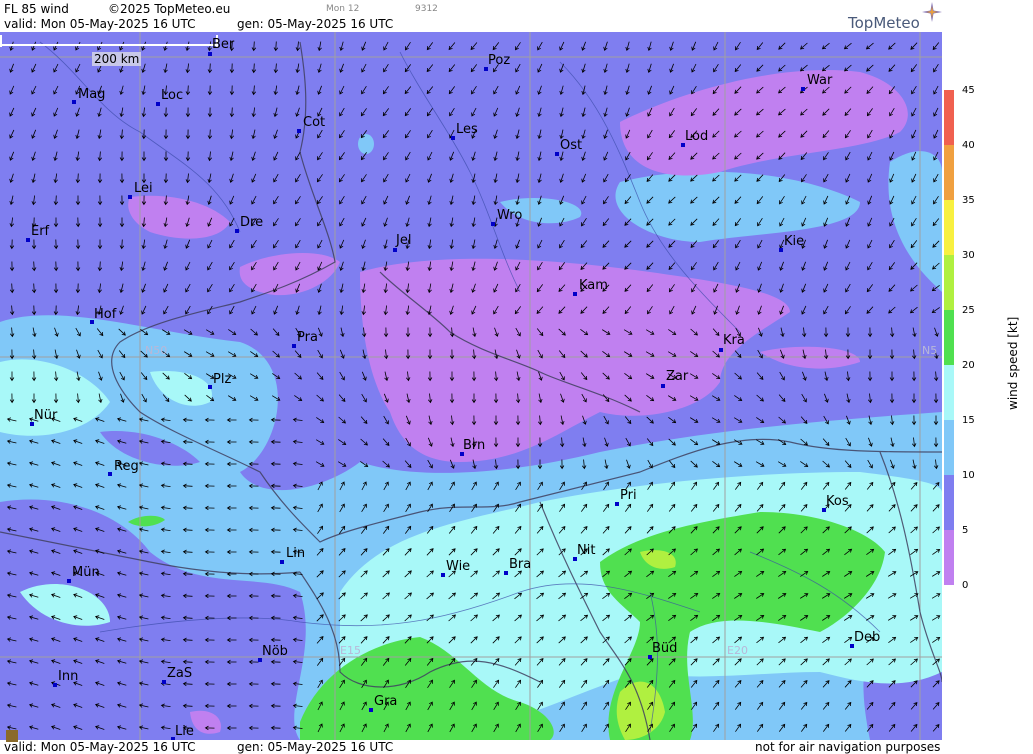 The width and height of the screenshot is (1033, 754). What do you see at coordinates (252, 222) in the screenshot?
I see `city-label: Dre` at bounding box center [252, 222].